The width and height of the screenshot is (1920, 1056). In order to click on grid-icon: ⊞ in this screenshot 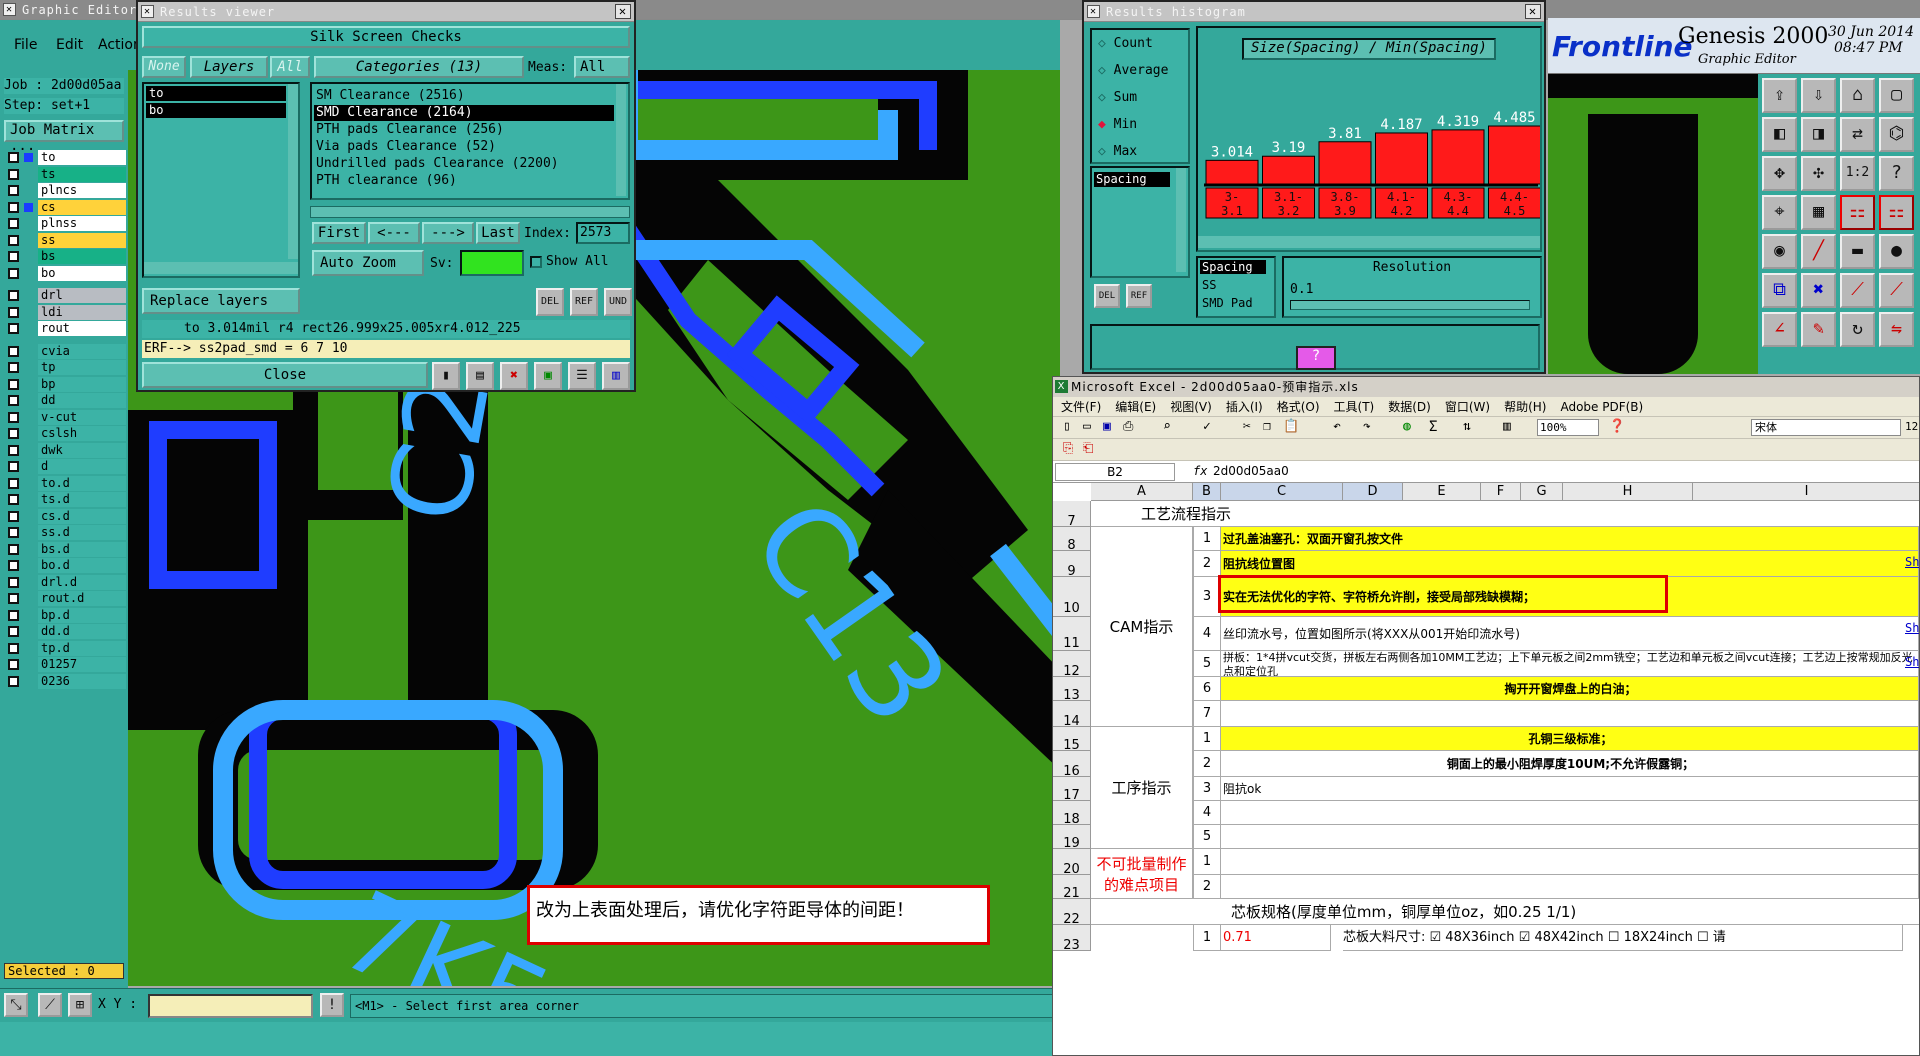, I will do `click(80, 1005)`.